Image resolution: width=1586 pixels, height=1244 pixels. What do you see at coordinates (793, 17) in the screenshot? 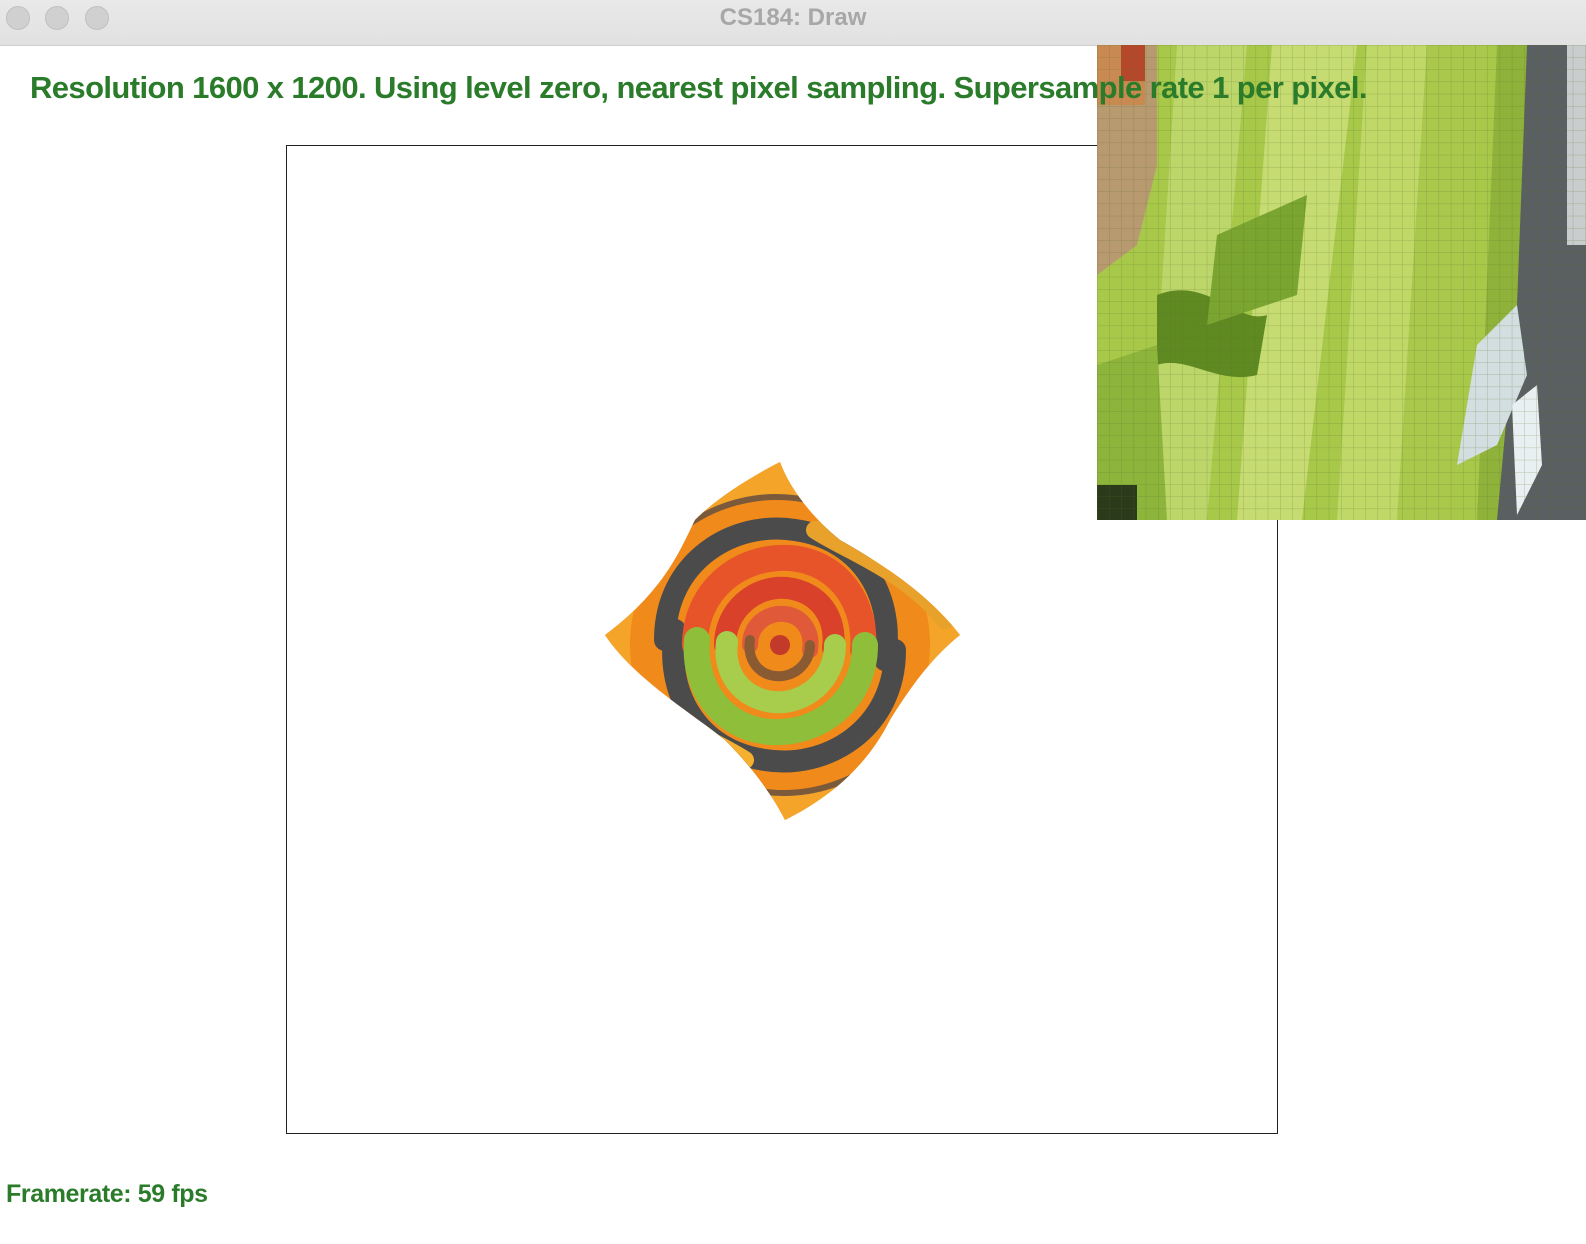
I see `window-title: CS184: Draw` at bounding box center [793, 17].